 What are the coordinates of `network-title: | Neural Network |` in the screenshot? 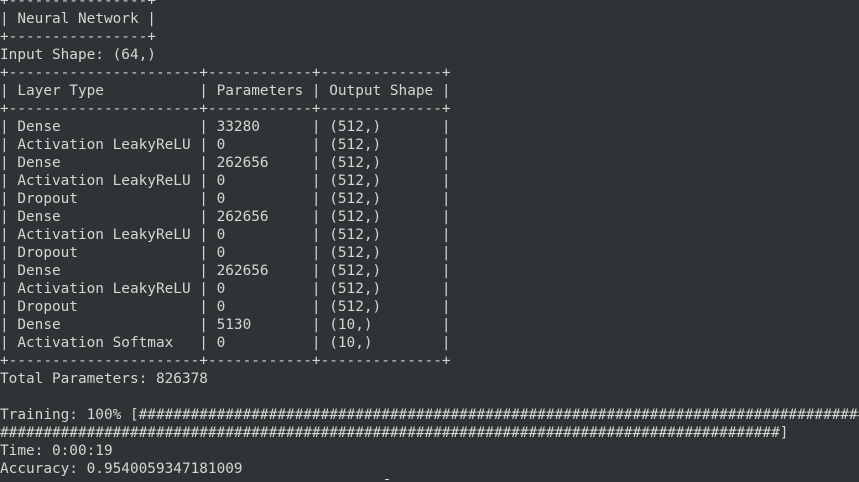 It's located at (78, 19).